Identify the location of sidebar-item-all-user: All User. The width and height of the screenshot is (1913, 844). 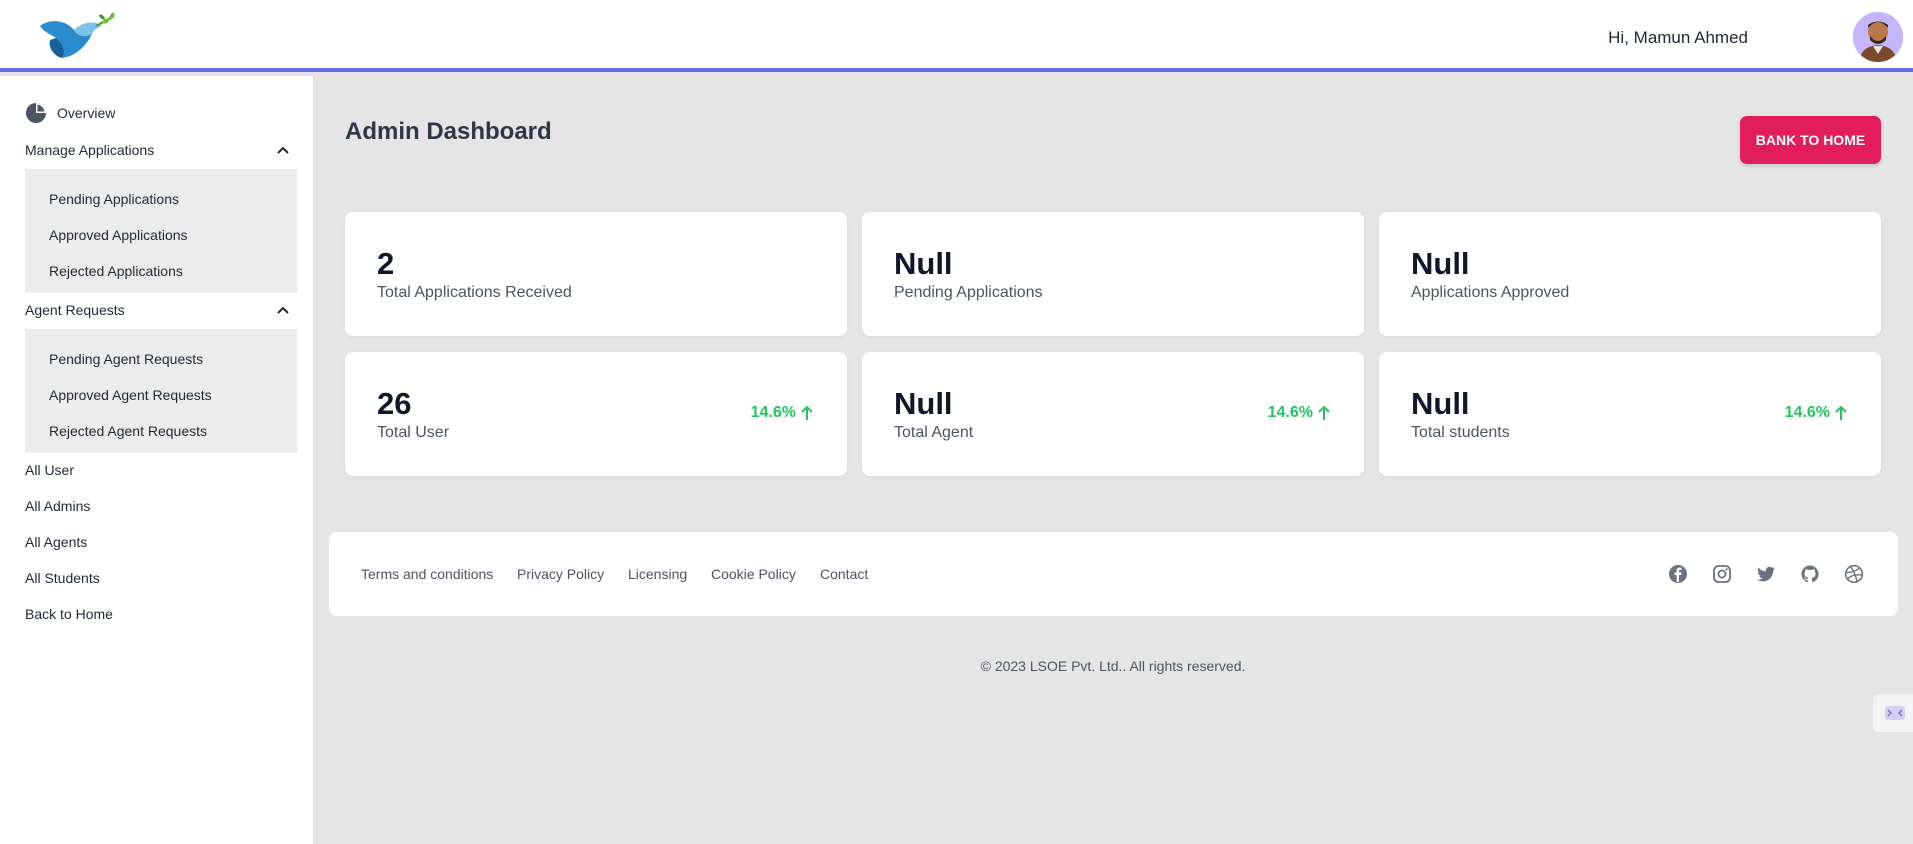
(49, 470).